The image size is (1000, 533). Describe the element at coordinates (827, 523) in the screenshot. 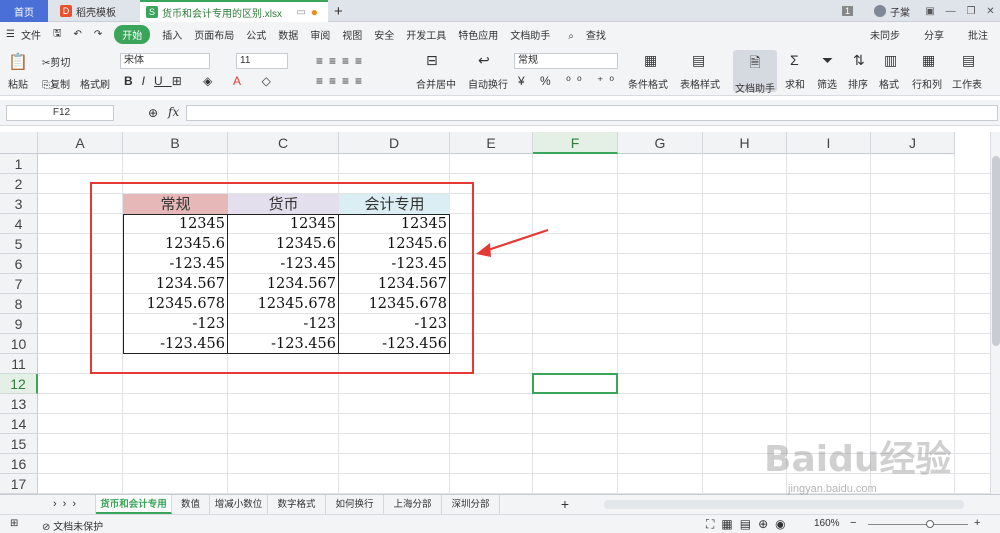

I see `zoom-level: 160%` at that location.